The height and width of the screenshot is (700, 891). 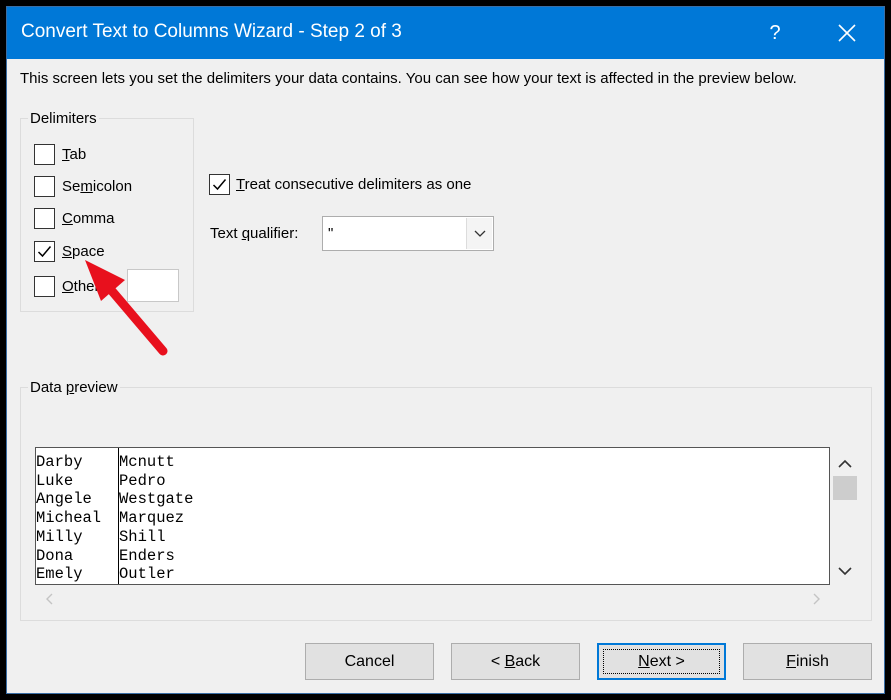 I want to click on delimiters-legend: Delimiters, so click(x=63, y=118).